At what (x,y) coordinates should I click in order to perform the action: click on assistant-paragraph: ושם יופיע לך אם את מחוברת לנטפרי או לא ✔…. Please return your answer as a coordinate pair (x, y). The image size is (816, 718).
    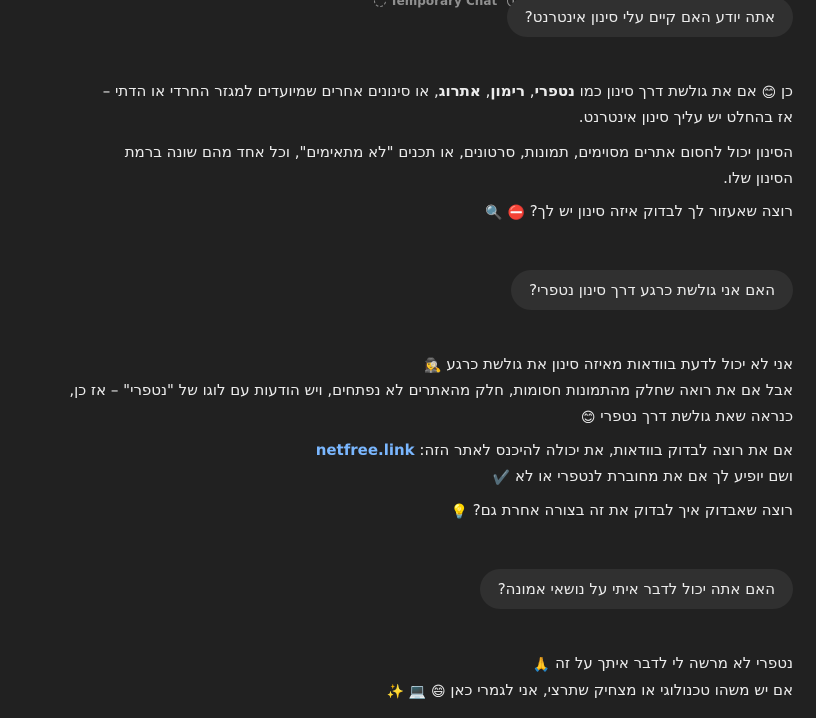
    Looking at the image, I should click on (642, 476).